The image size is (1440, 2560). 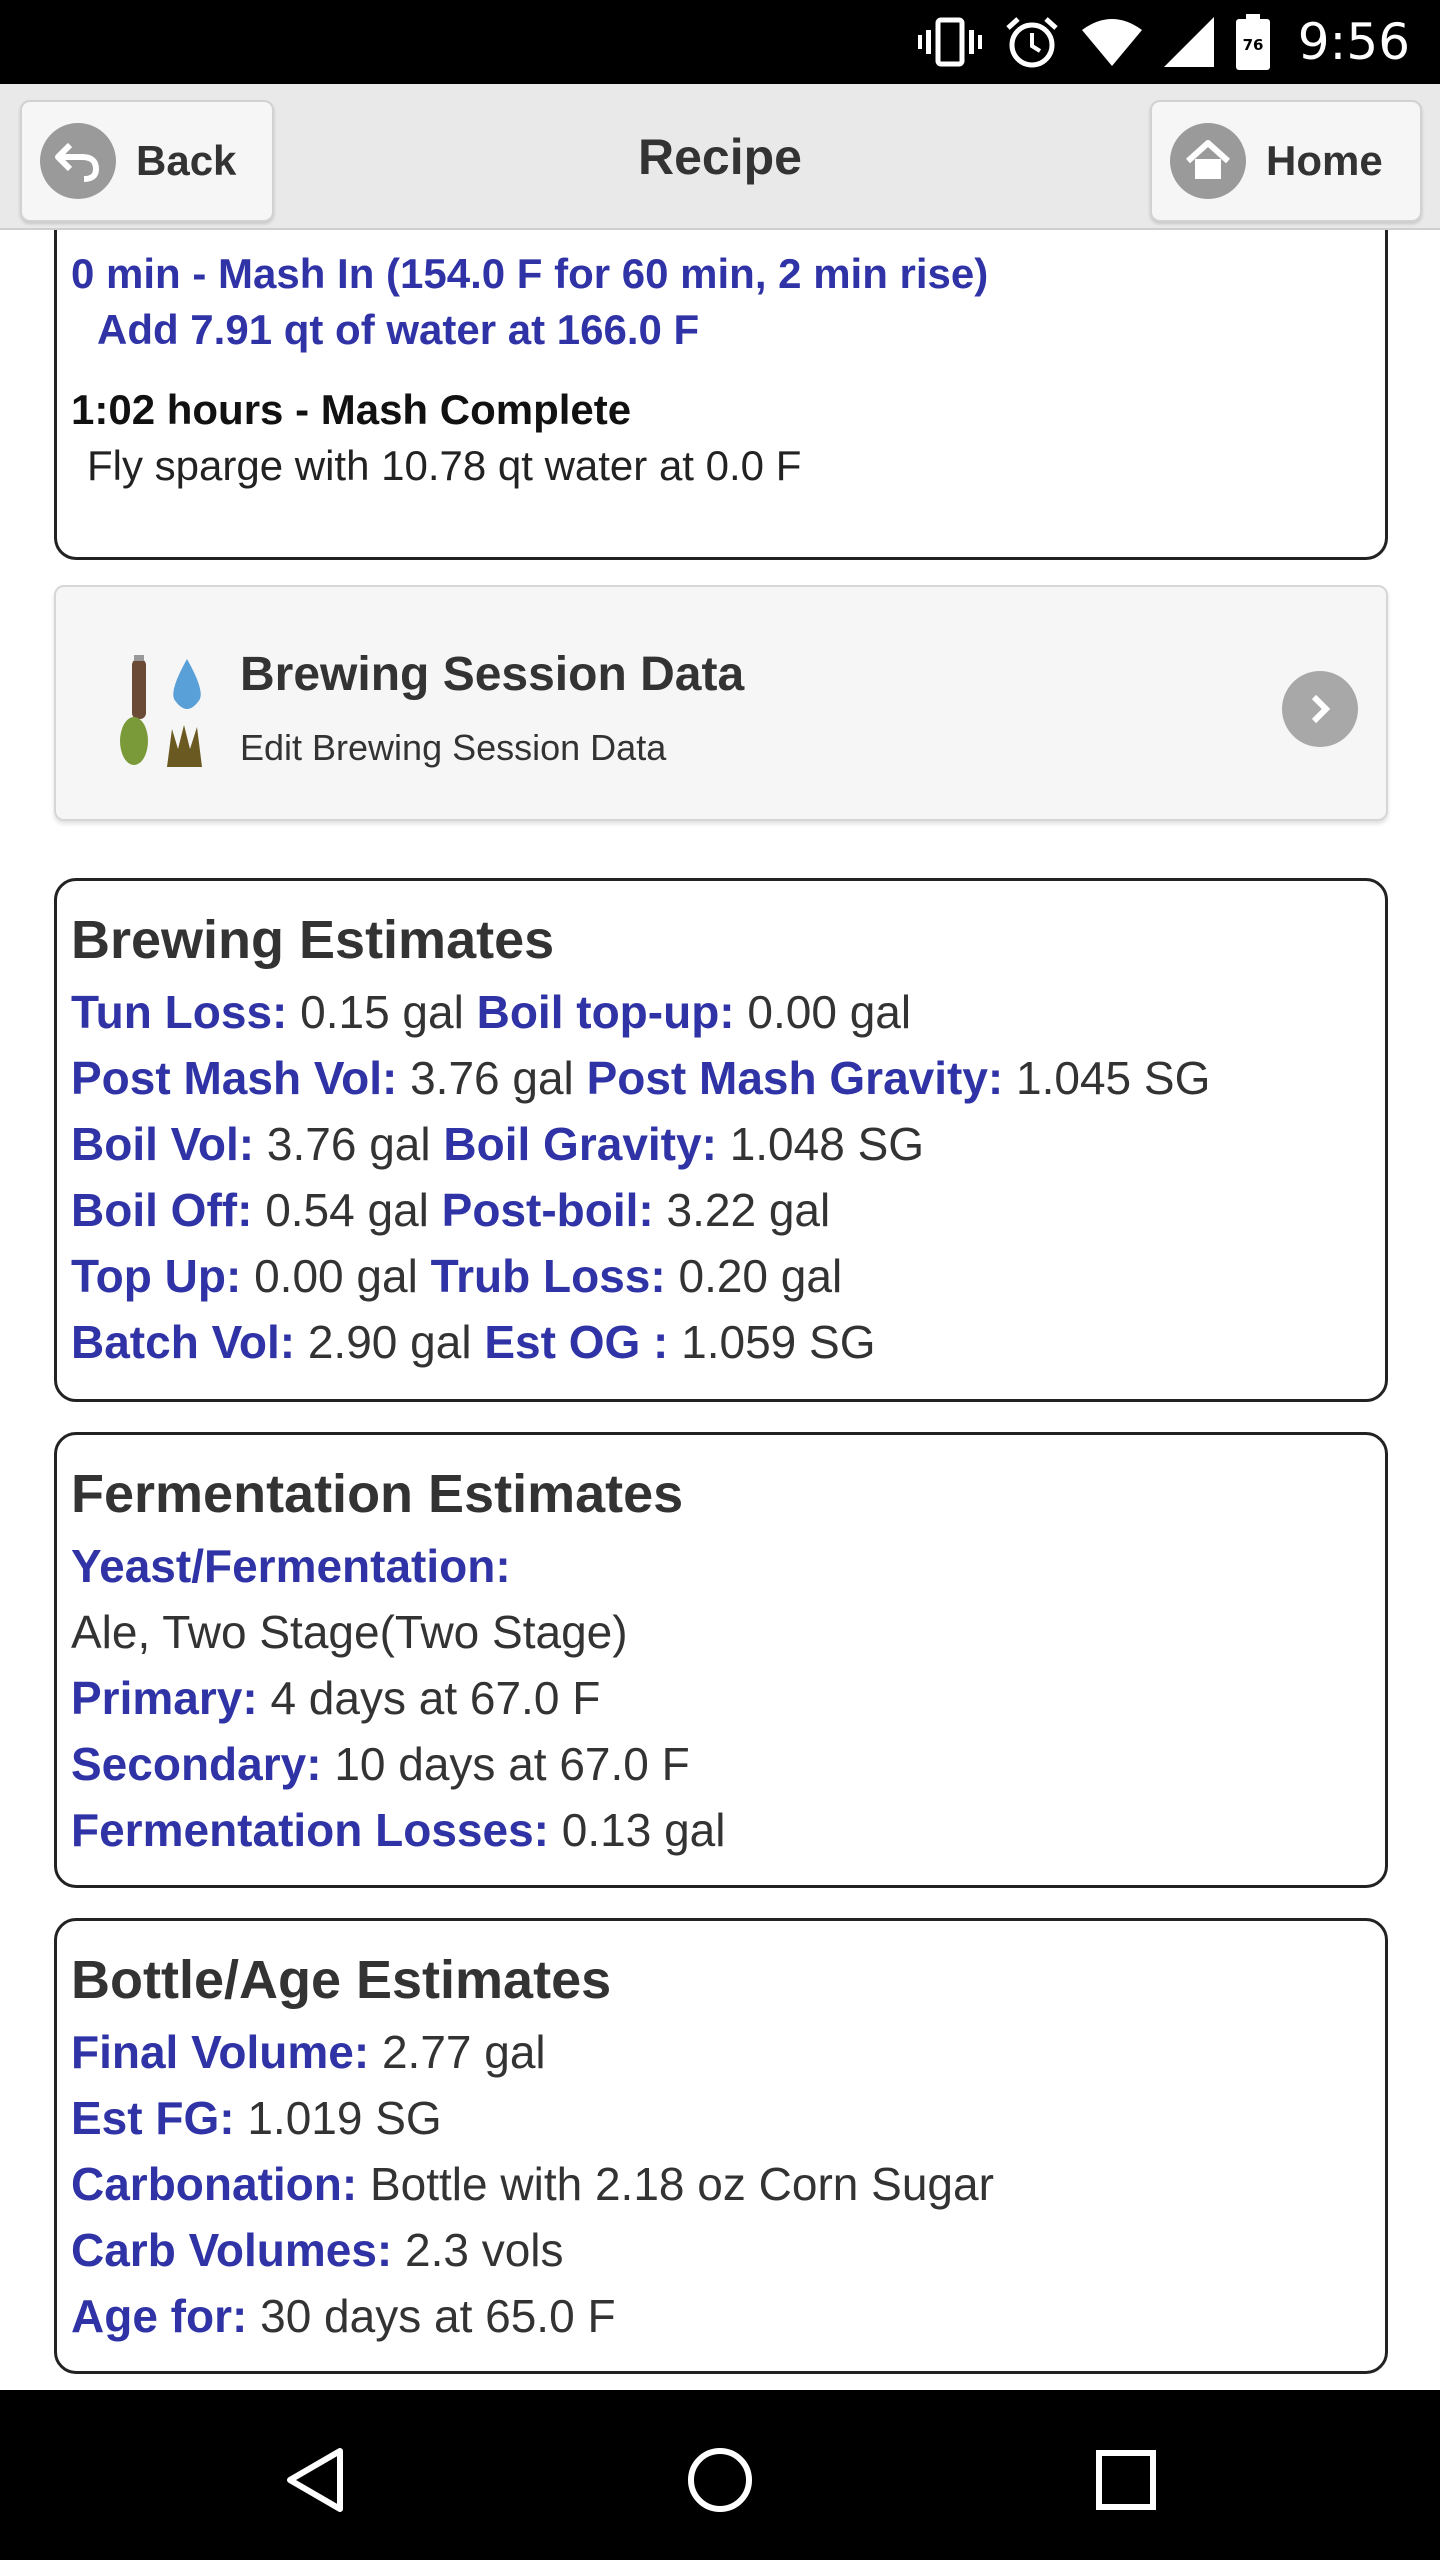 I want to click on vibrate-icon, so click(x=949, y=42).